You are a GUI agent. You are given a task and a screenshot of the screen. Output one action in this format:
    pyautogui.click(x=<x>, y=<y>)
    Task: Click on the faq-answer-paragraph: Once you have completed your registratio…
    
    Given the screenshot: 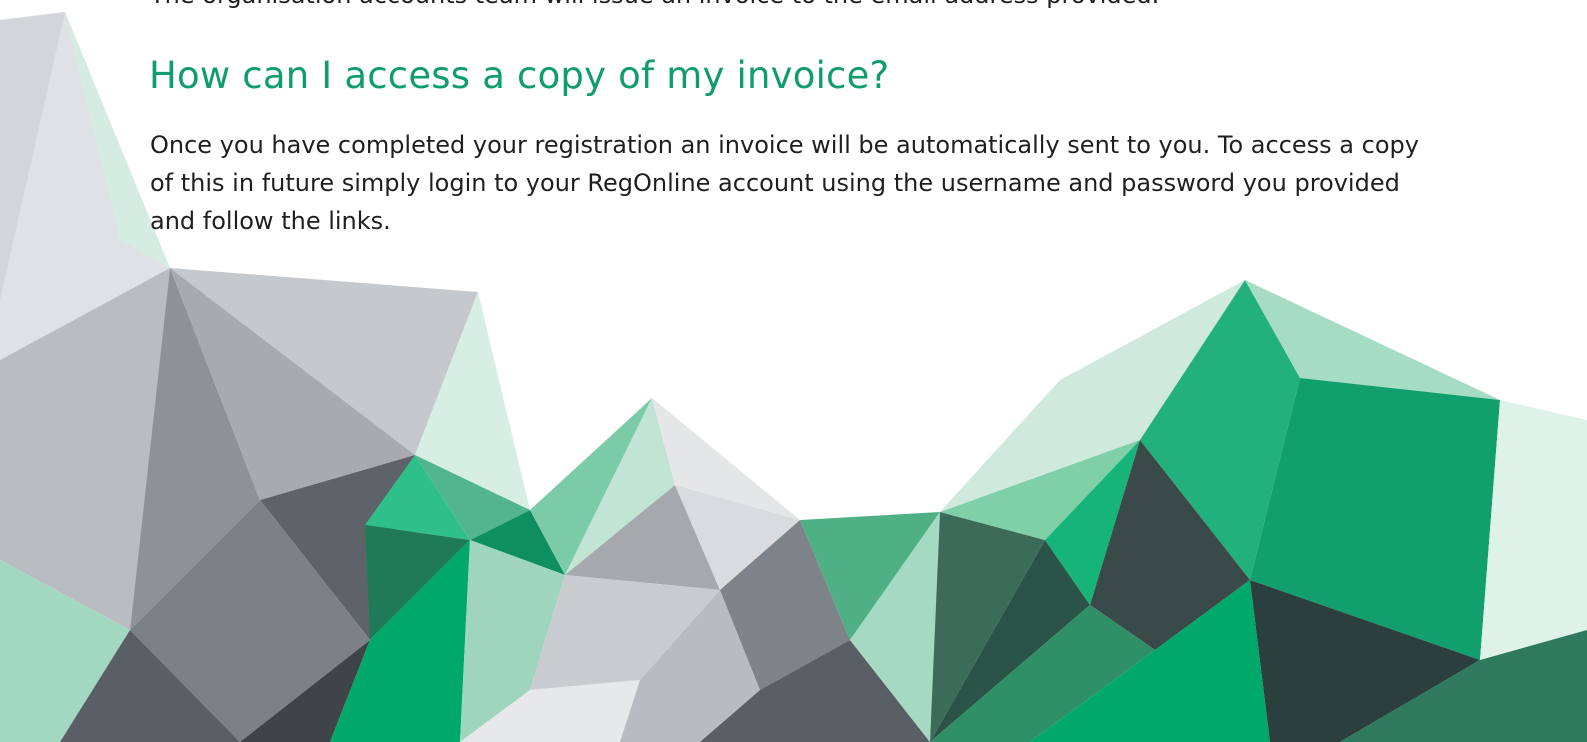 What is the action you would take?
    pyautogui.click(x=784, y=183)
    